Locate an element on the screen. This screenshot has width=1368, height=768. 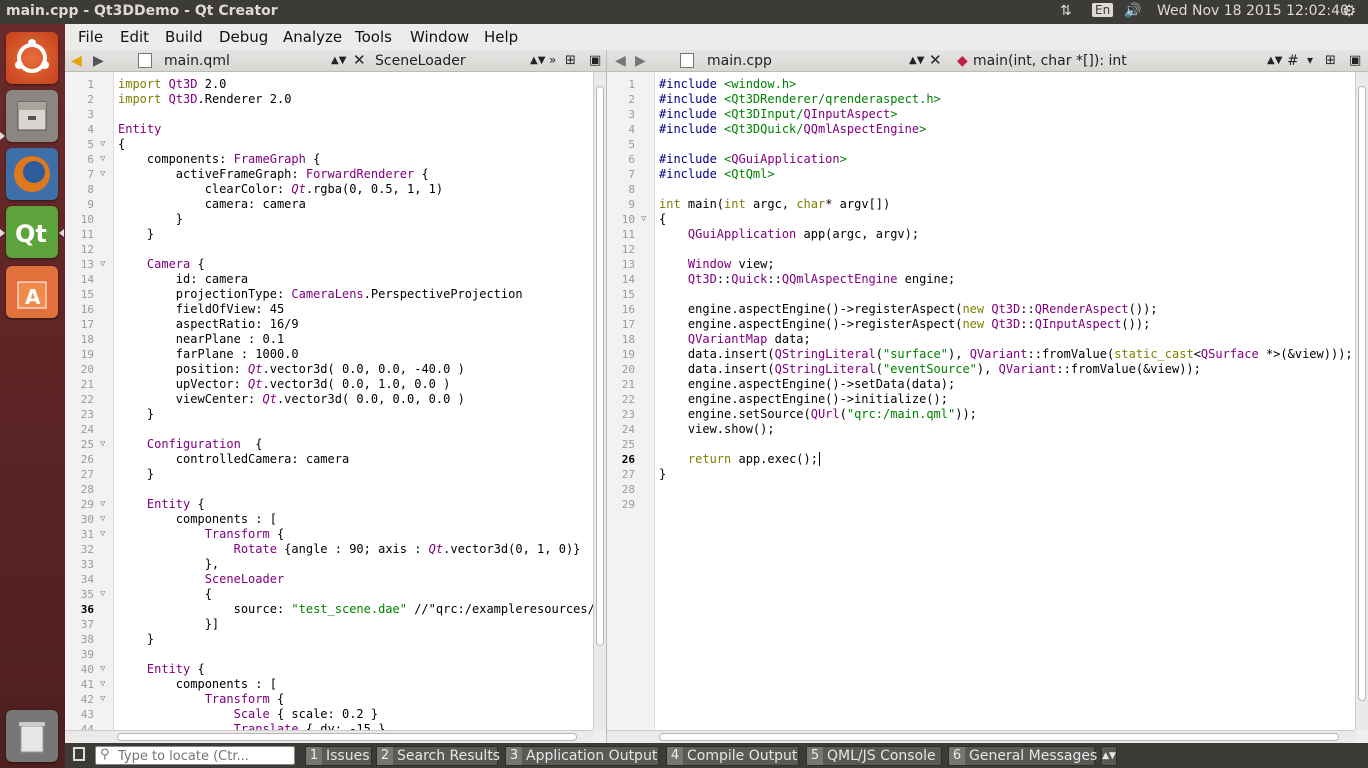
code-line: position: Qt.vector3d( 0.0, 0.0, -40.0 ) is located at coordinates (291, 369).